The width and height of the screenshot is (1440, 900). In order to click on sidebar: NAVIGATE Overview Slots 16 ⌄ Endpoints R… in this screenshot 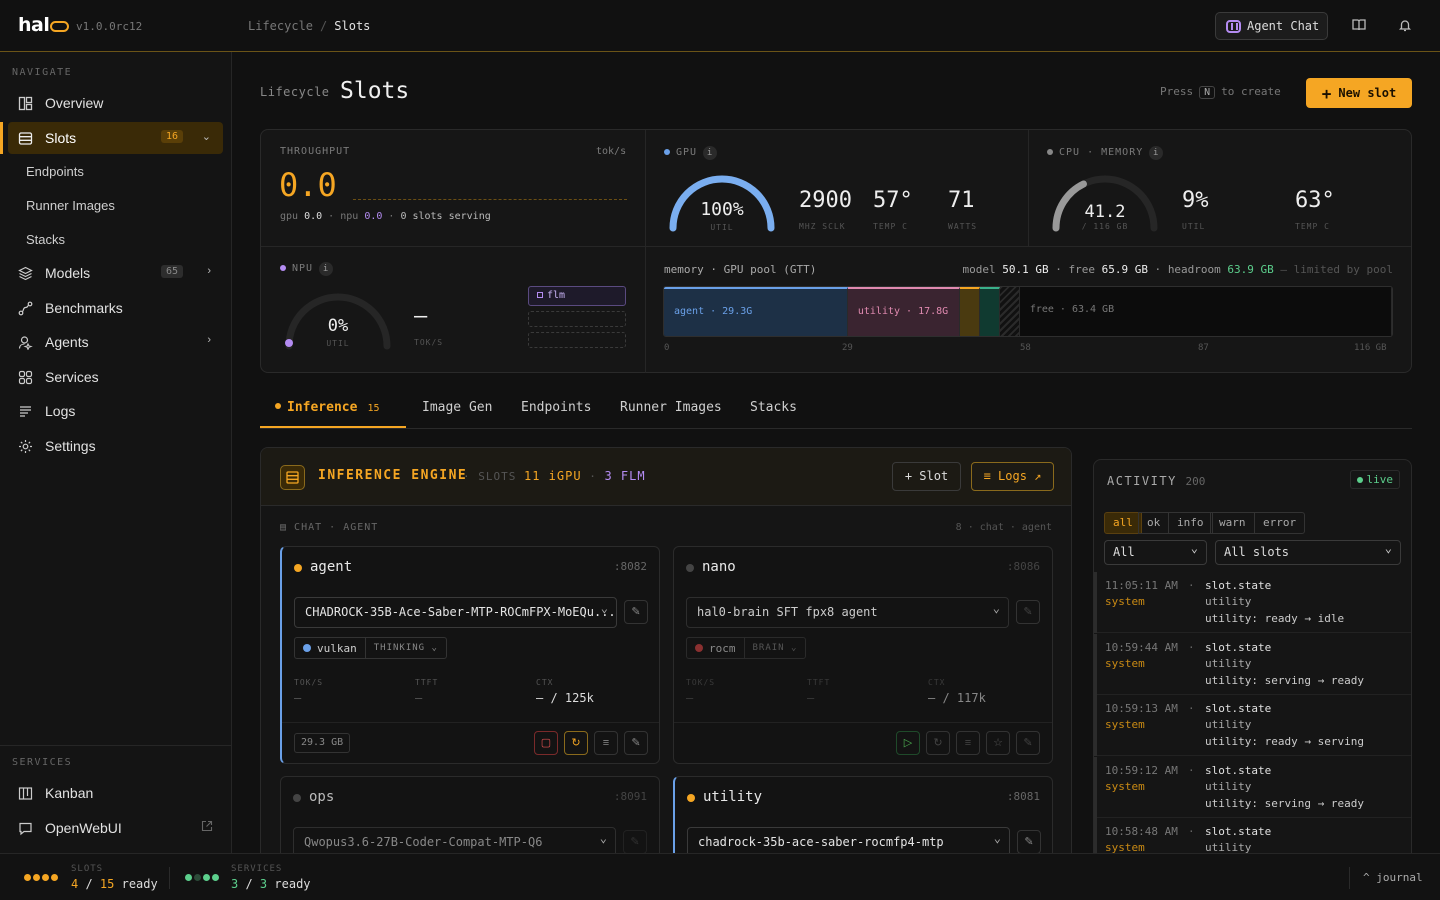, I will do `click(116, 452)`.